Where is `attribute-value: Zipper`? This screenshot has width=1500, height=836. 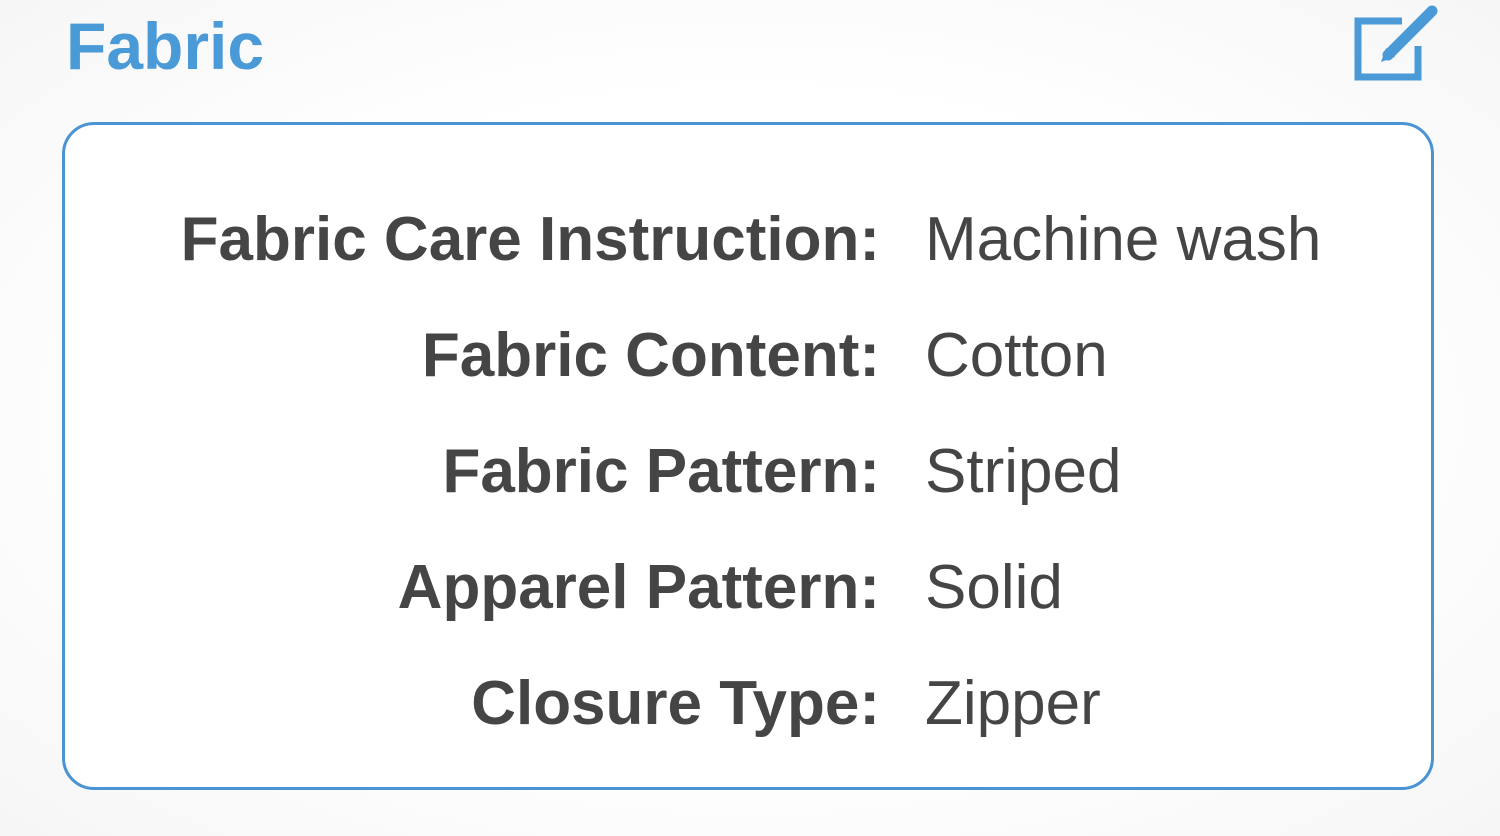
attribute-value: Zipper is located at coordinates (1013, 703).